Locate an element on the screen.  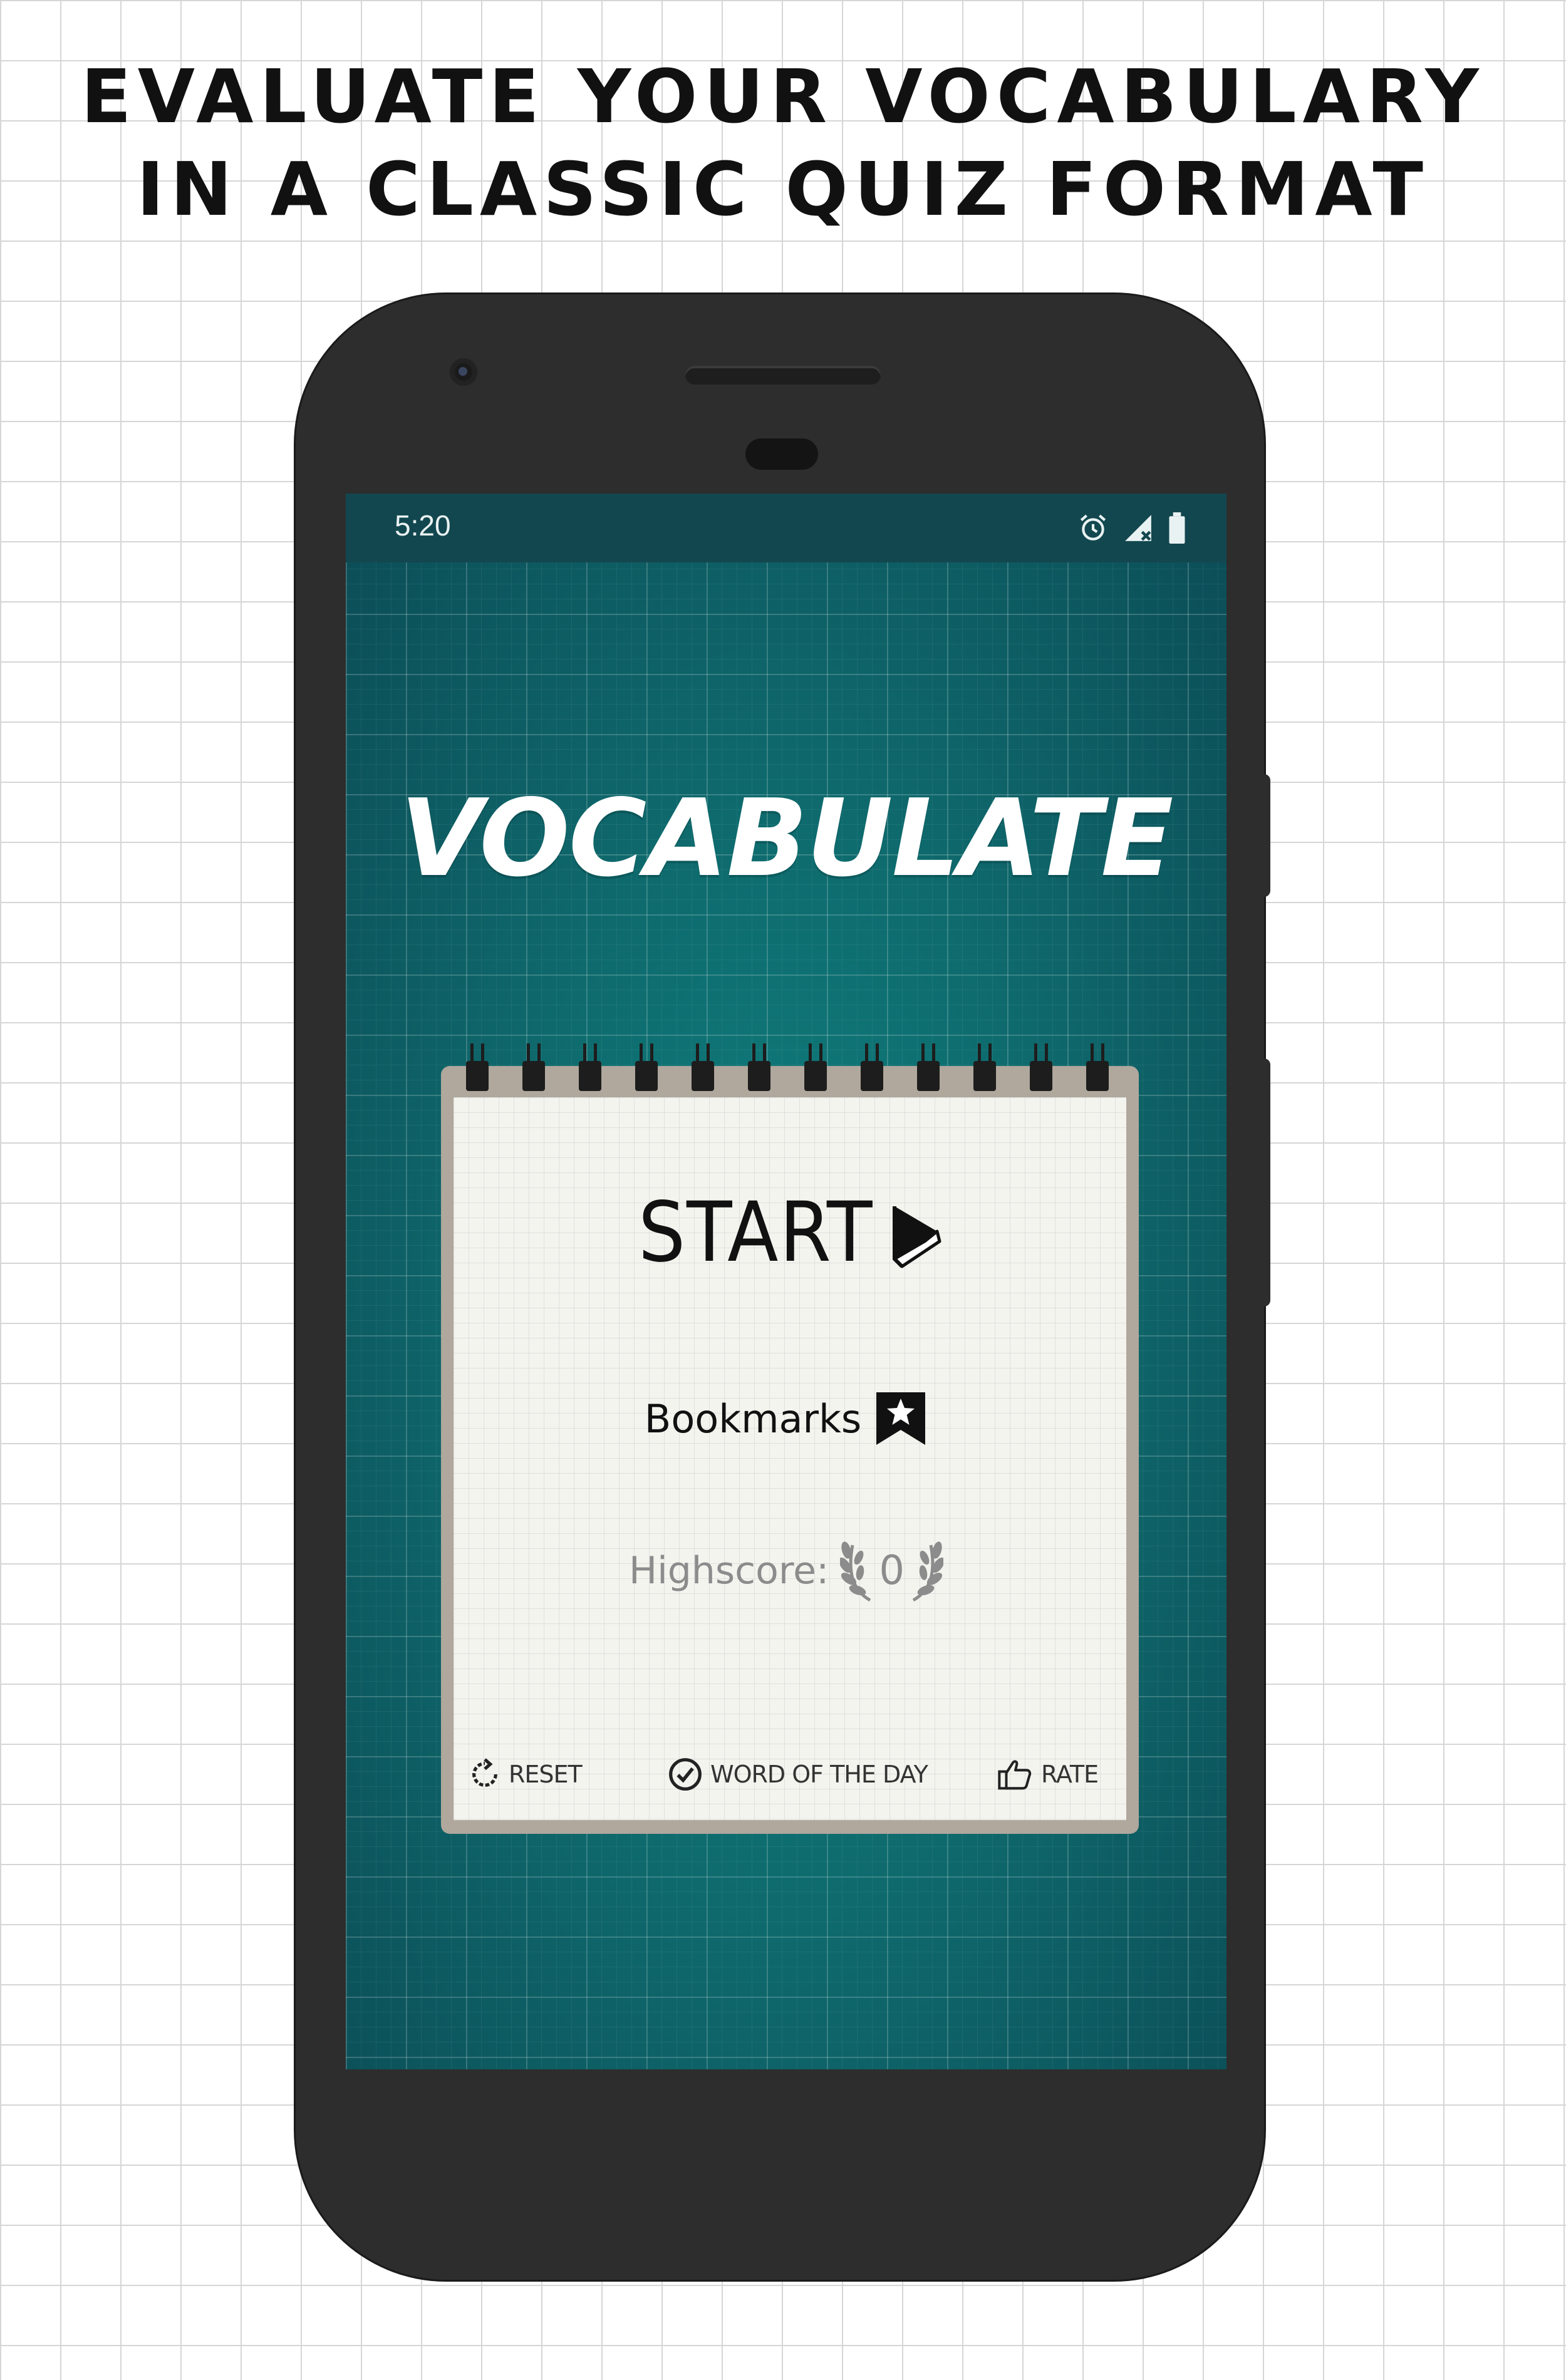
rate-label: RATE is located at coordinates (1070, 1774).